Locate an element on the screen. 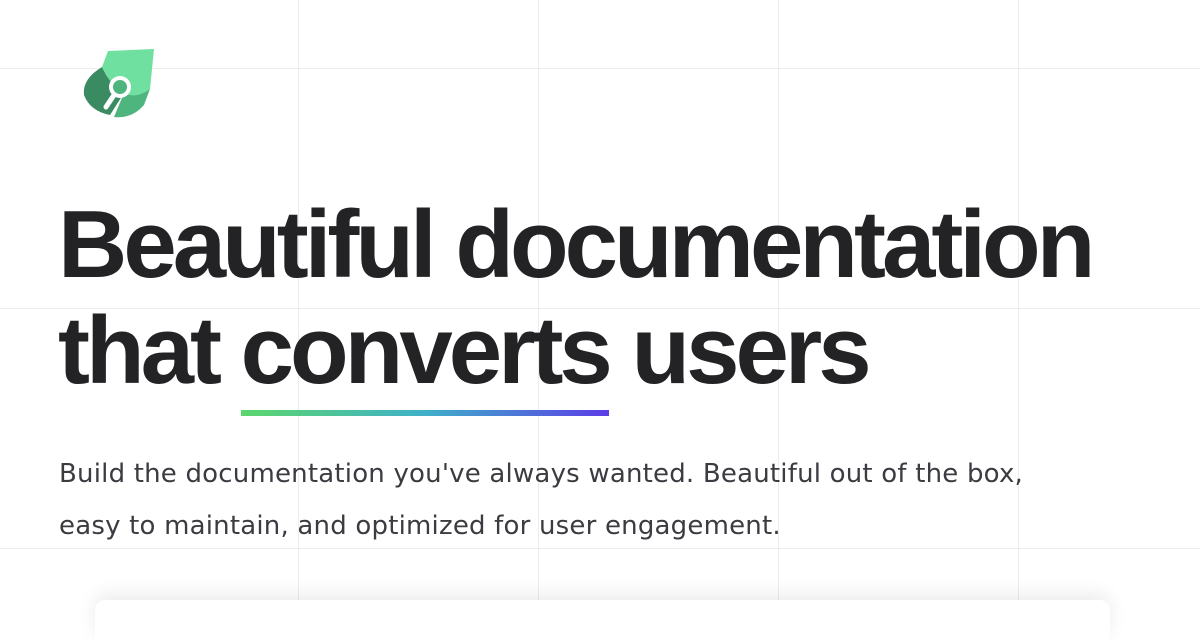 This screenshot has width=1200, height=640. highlighted-word: converts is located at coordinates (426, 356).